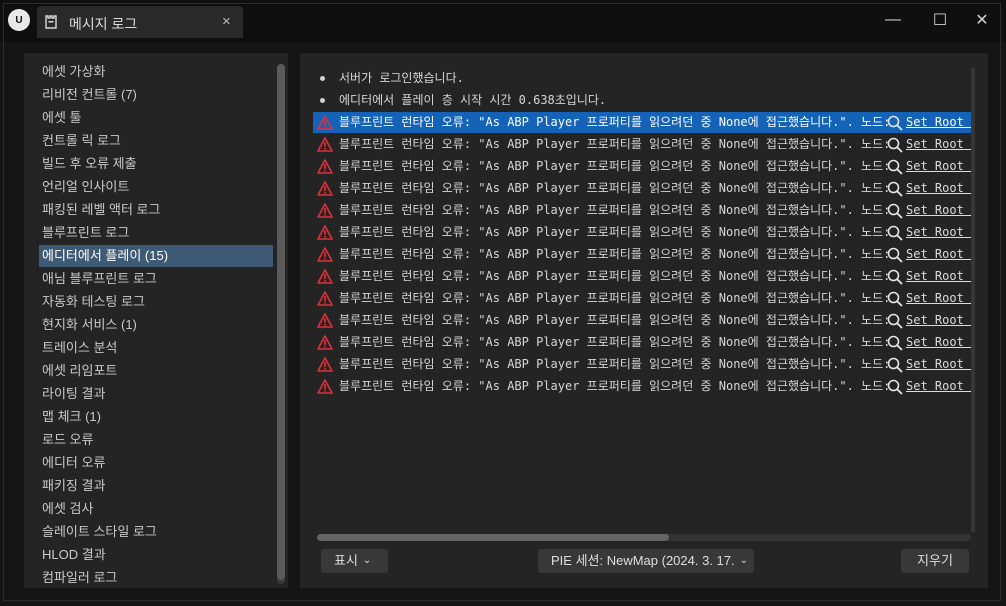  I want to click on category-item: 블루프린트 로그, so click(156, 233).